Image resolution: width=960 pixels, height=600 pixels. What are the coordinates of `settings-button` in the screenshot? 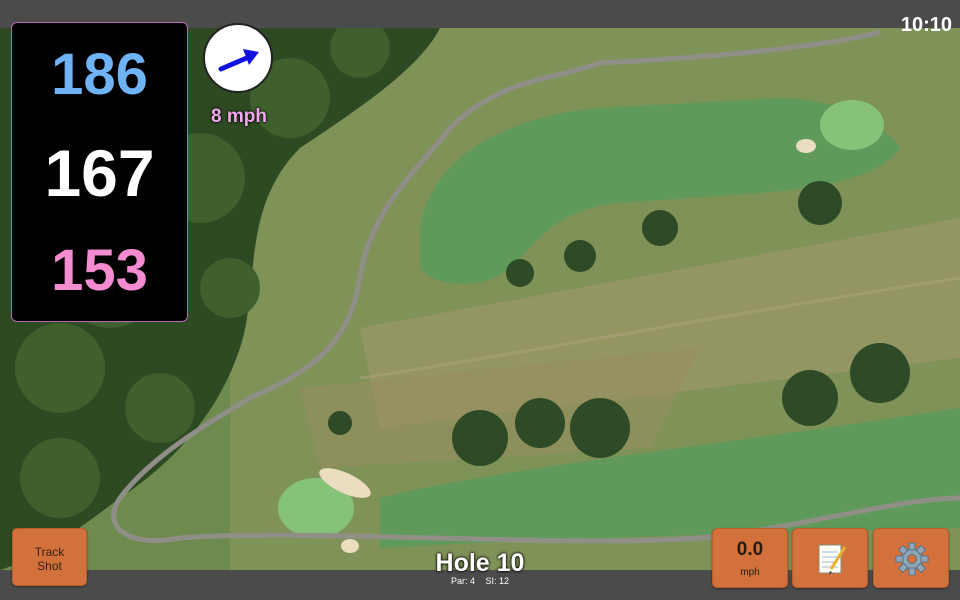 It's located at (911, 558).